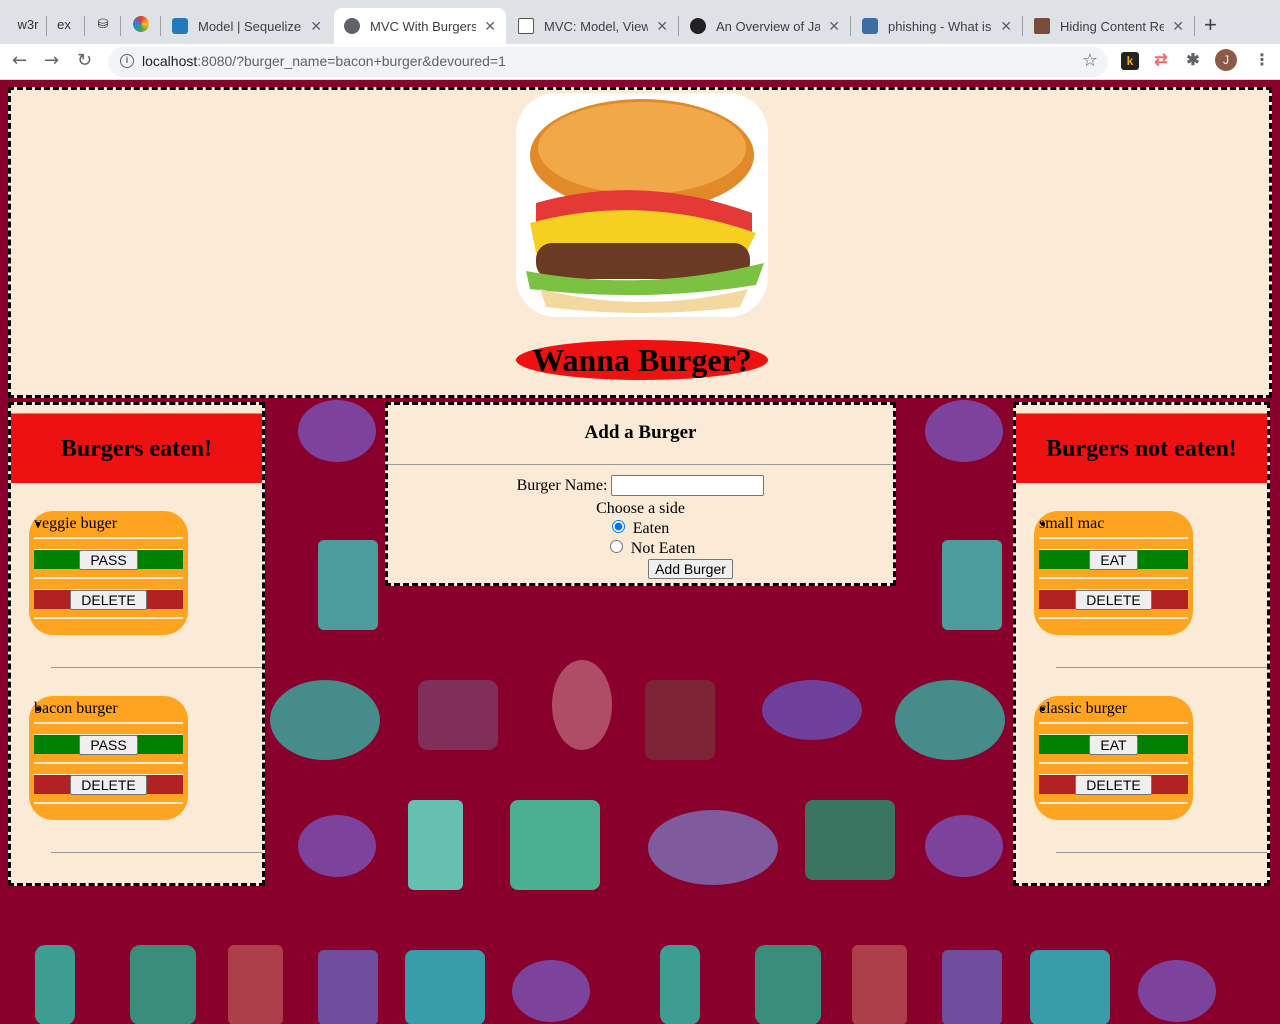 This screenshot has width=1280, height=1024. What do you see at coordinates (103, 24) in the screenshot?
I see `tab-database: ⛁` at bounding box center [103, 24].